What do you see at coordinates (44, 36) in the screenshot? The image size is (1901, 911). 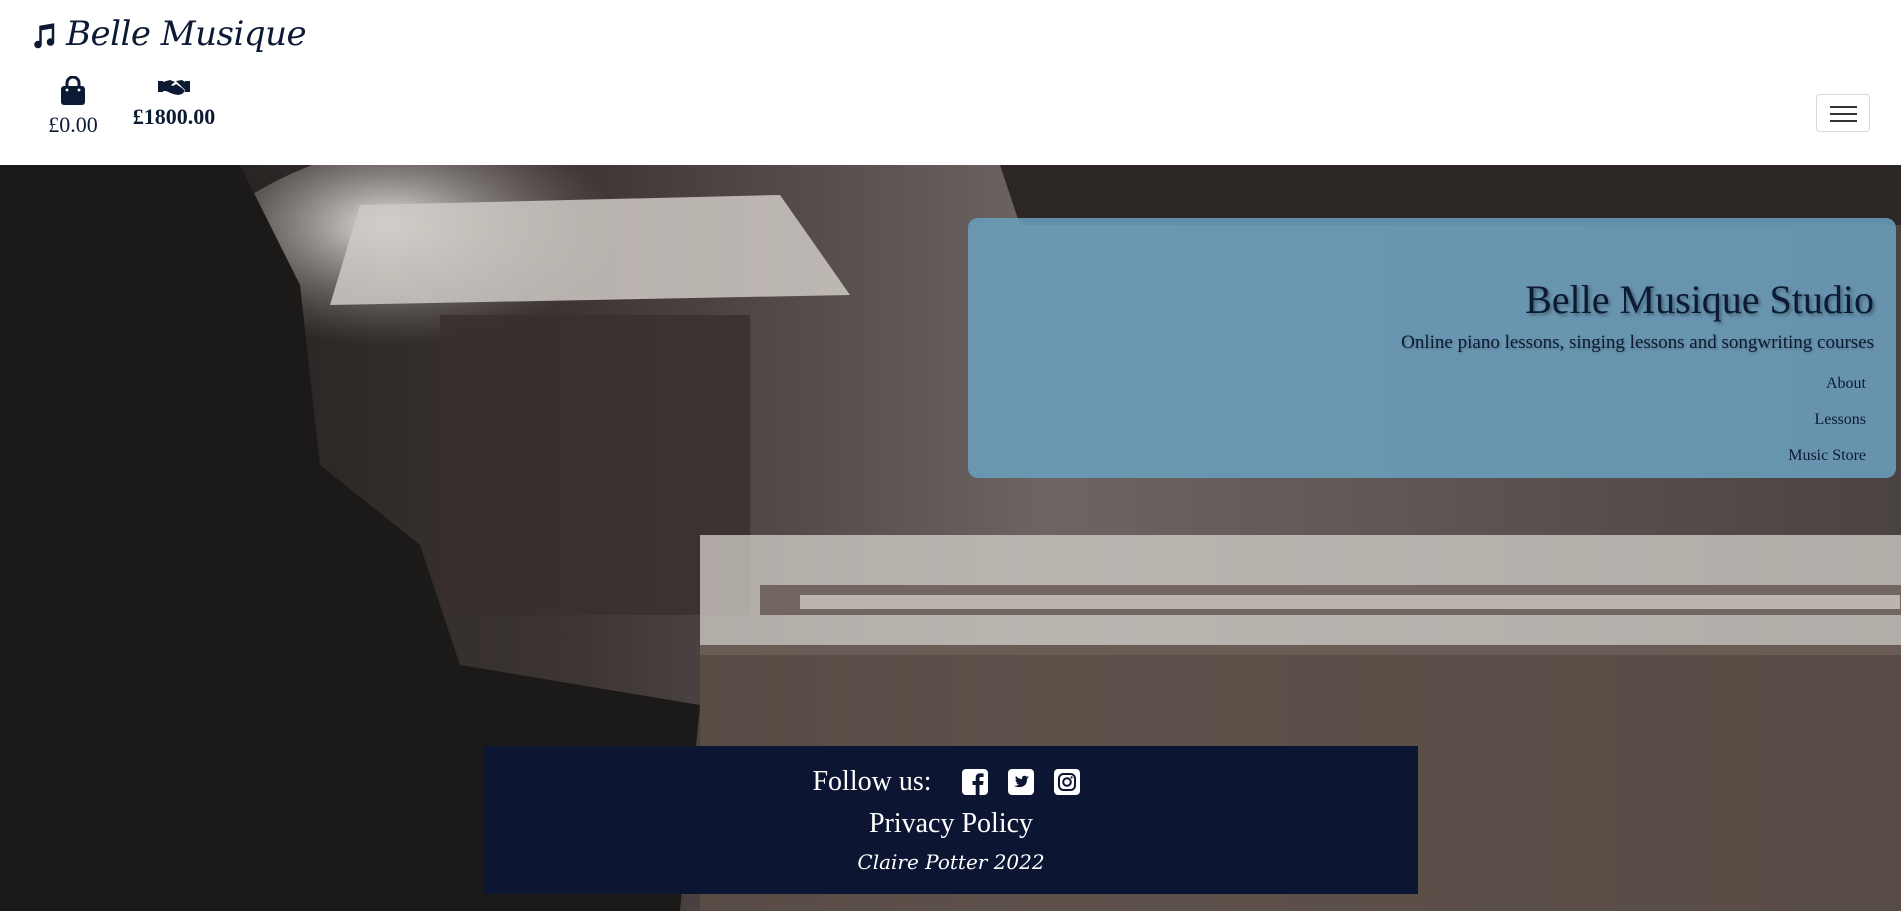 I see `music-note-icon` at bounding box center [44, 36].